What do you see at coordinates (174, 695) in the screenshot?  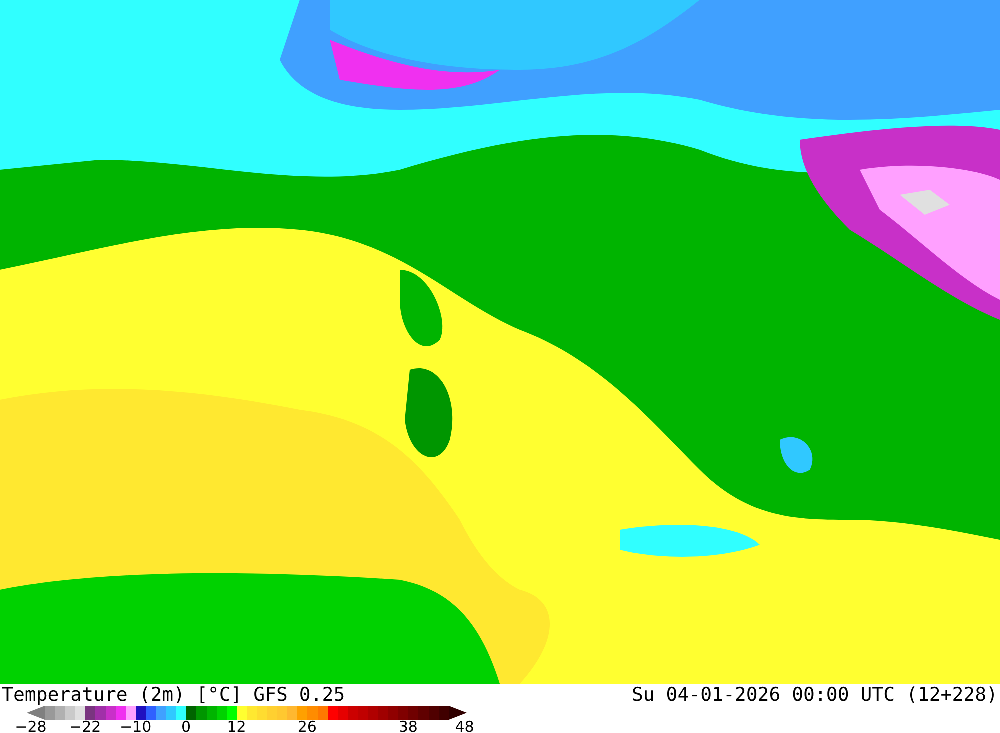 I see `map-title: Temperature (2m) [°C] GFS 0.25` at bounding box center [174, 695].